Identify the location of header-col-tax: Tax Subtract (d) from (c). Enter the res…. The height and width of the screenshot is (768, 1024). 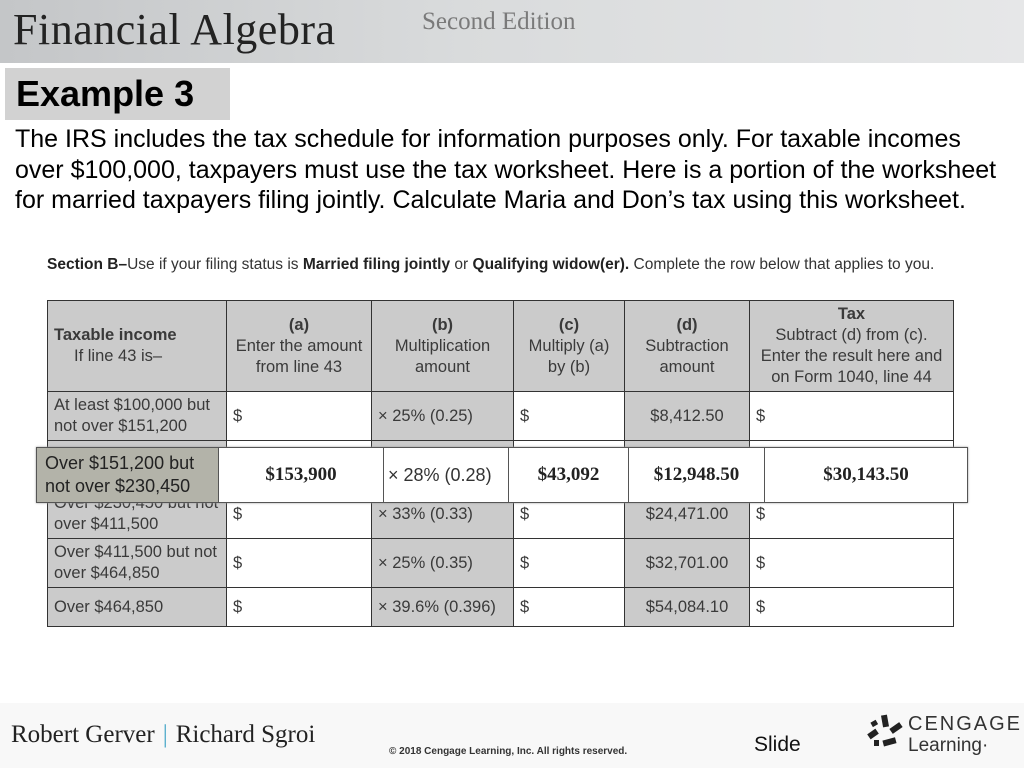
(851, 346).